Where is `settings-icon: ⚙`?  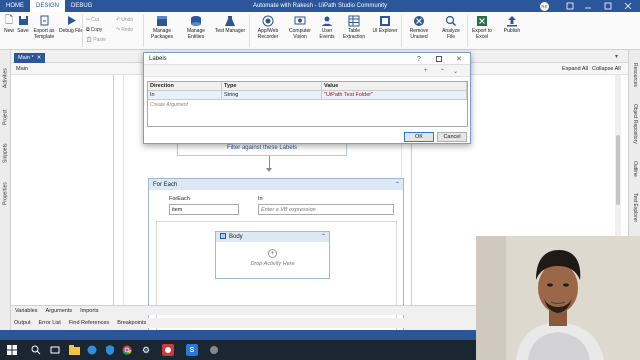
settings-icon: ⚙ is located at coordinates (146, 350).